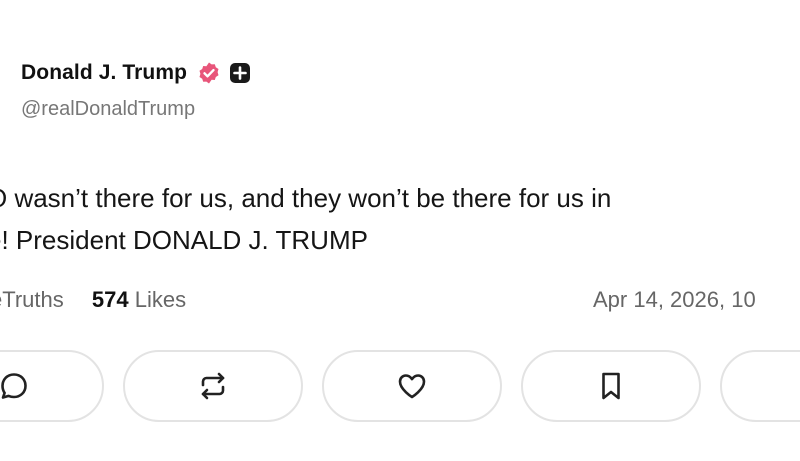 This screenshot has width=800, height=461. I want to click on likes-count: 574, so click(110, 299).